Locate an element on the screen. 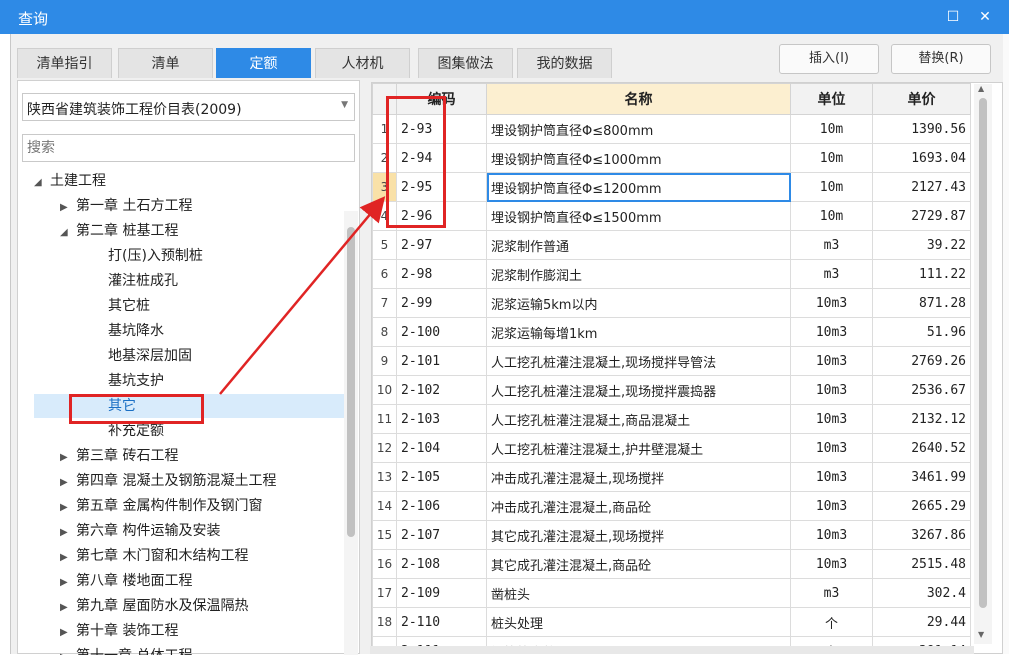 This screenshot has height=655, width=1009. price-cell: 2729.87 is located at coordinates (921, 216).